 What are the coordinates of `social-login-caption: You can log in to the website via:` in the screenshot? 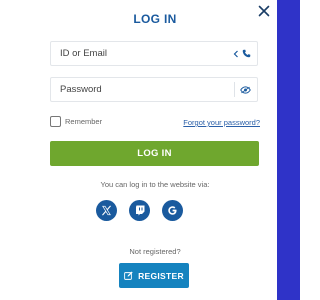 It's located at (155, 184).